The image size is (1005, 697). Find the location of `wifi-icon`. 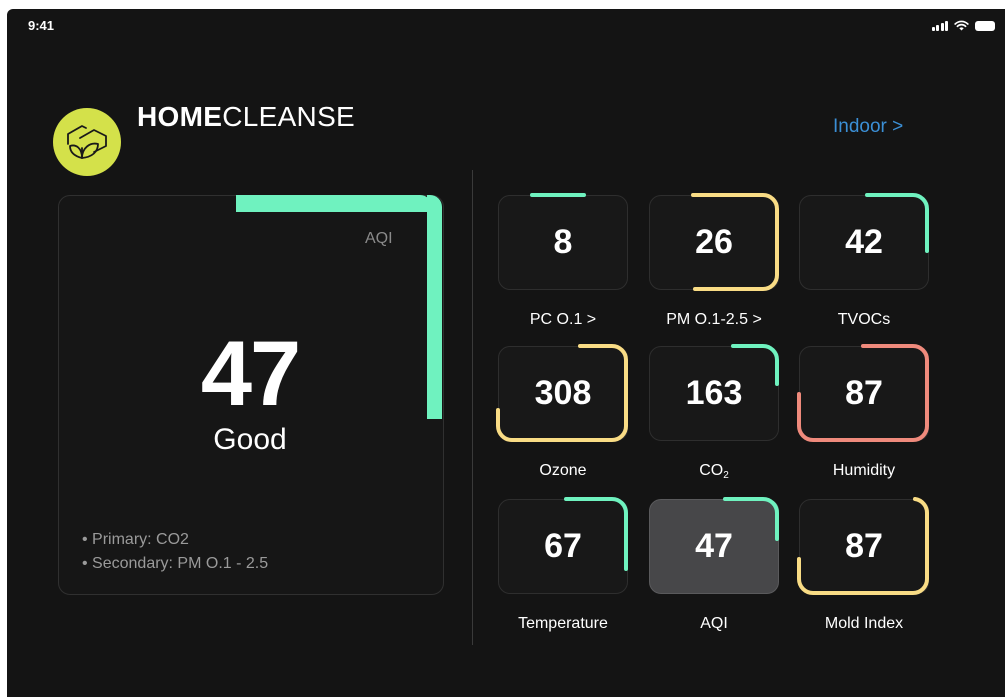

wifi-icon is located at coordinates (961, 25).